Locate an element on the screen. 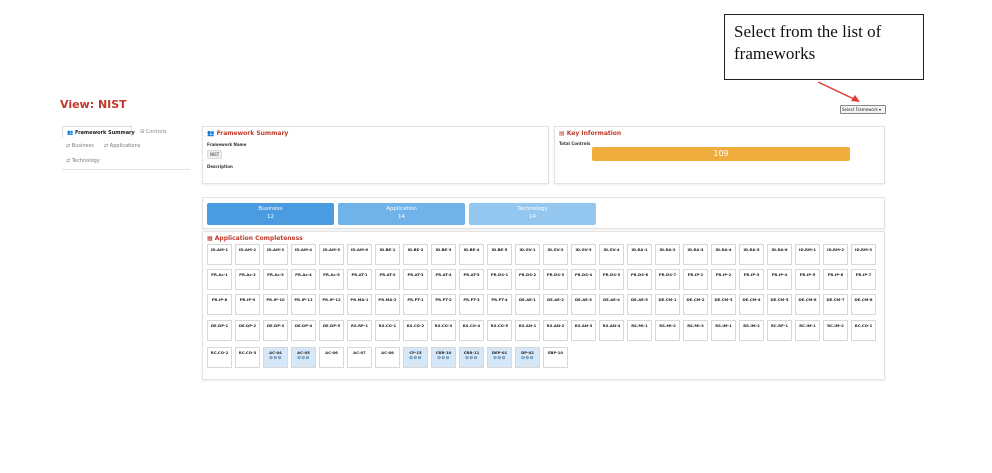 This screenshot has width=992, height=473. control-tile: RS.IM-1 is located at coordinates (723, 330).